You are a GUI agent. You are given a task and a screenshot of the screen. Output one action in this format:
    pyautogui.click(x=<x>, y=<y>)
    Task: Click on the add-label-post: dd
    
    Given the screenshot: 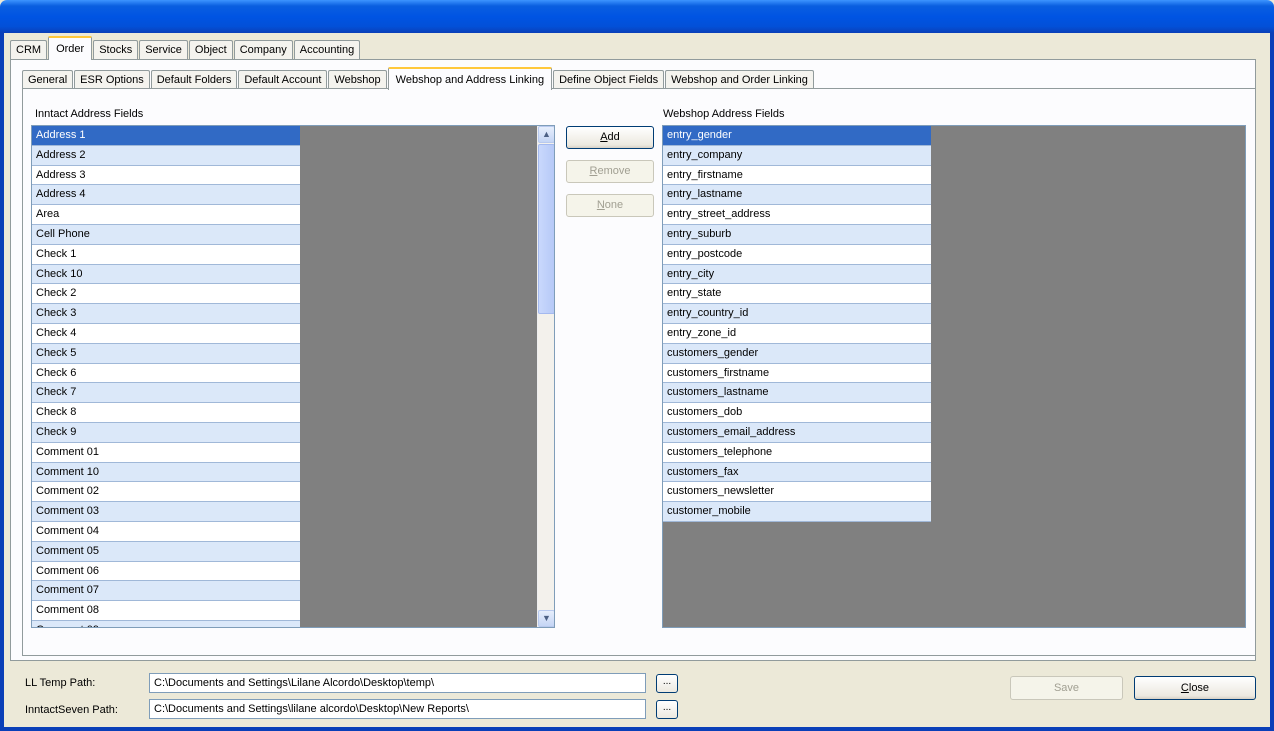 What is the action you would take?
    pyautogui.click(x=613, y=137)
    